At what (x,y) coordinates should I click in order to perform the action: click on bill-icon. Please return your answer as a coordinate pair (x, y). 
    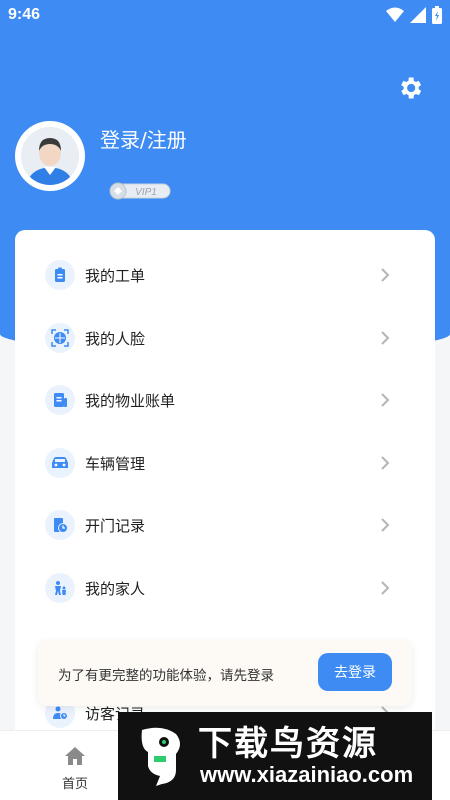
    Looking at the image, I should click on (60, 400).